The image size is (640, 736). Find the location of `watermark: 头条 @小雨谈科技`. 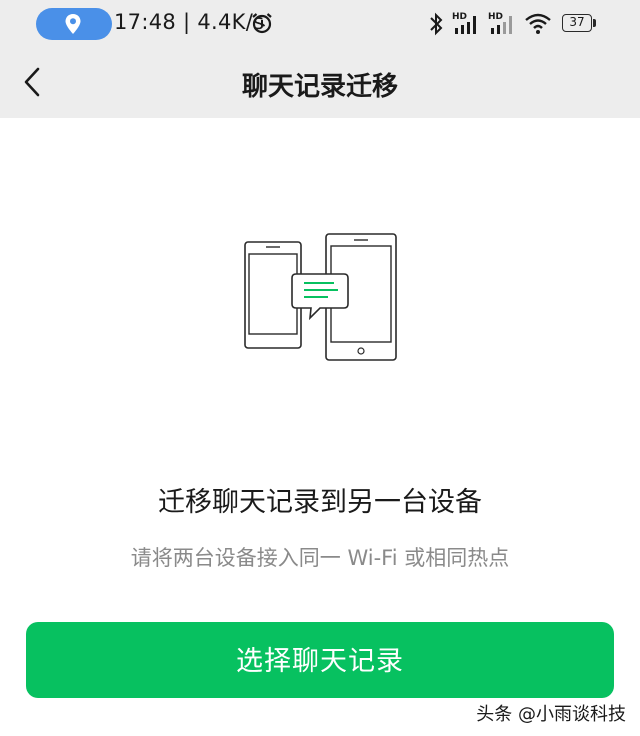

watermark: 头条 @小雨谈科技 is located at coordinates (551, 713).